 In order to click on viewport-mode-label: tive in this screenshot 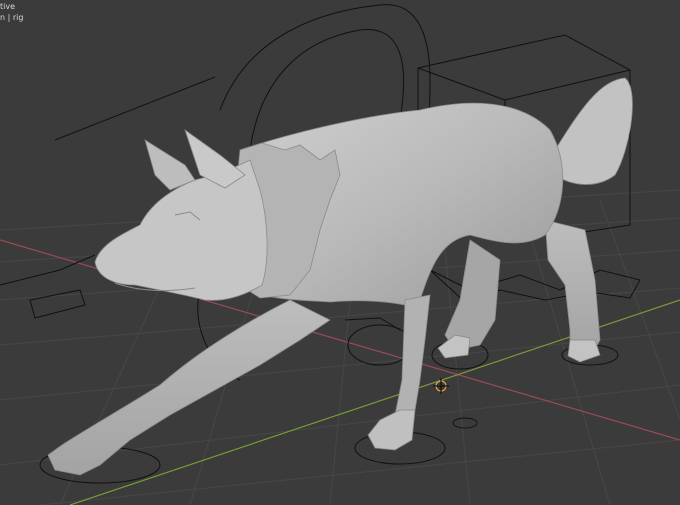, I will do `click(8, 6)`.